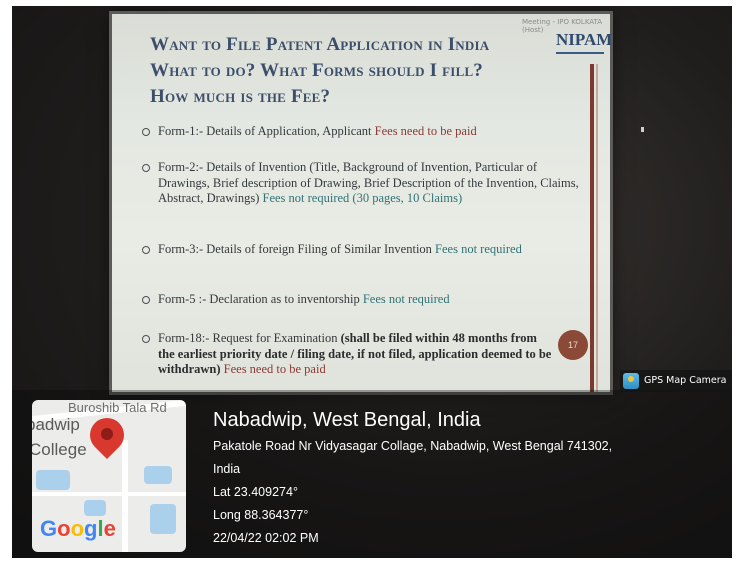  Describe the element at coordinates (631, 381) in the screenshot. I see `gps-camera-app-icon` at that location.